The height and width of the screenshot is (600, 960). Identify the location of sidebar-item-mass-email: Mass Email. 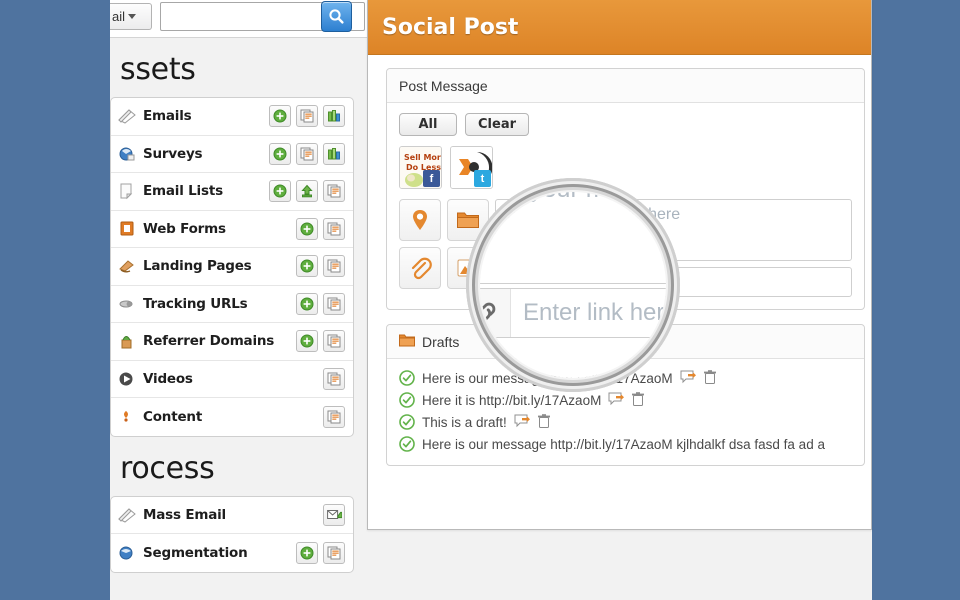
(232, 515).